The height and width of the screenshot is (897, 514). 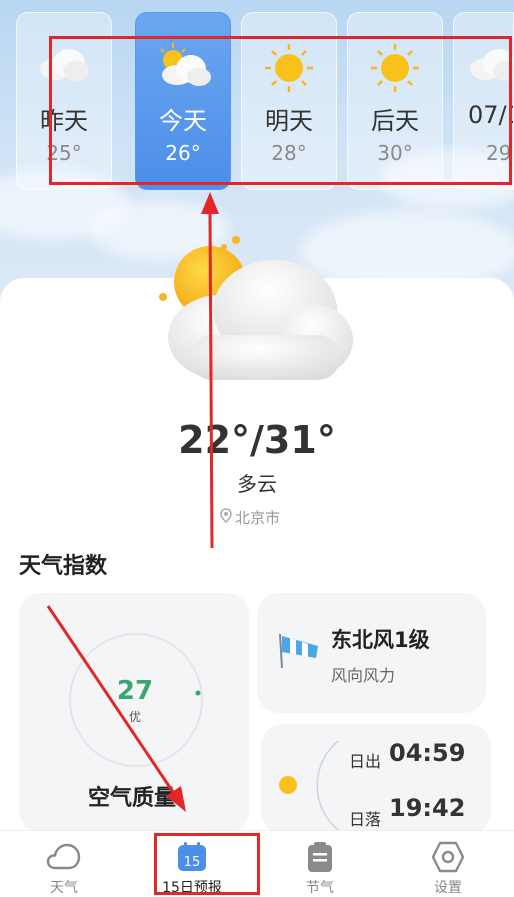 I want to click on partly-cloudy-icon, so click(x=255, y=309).